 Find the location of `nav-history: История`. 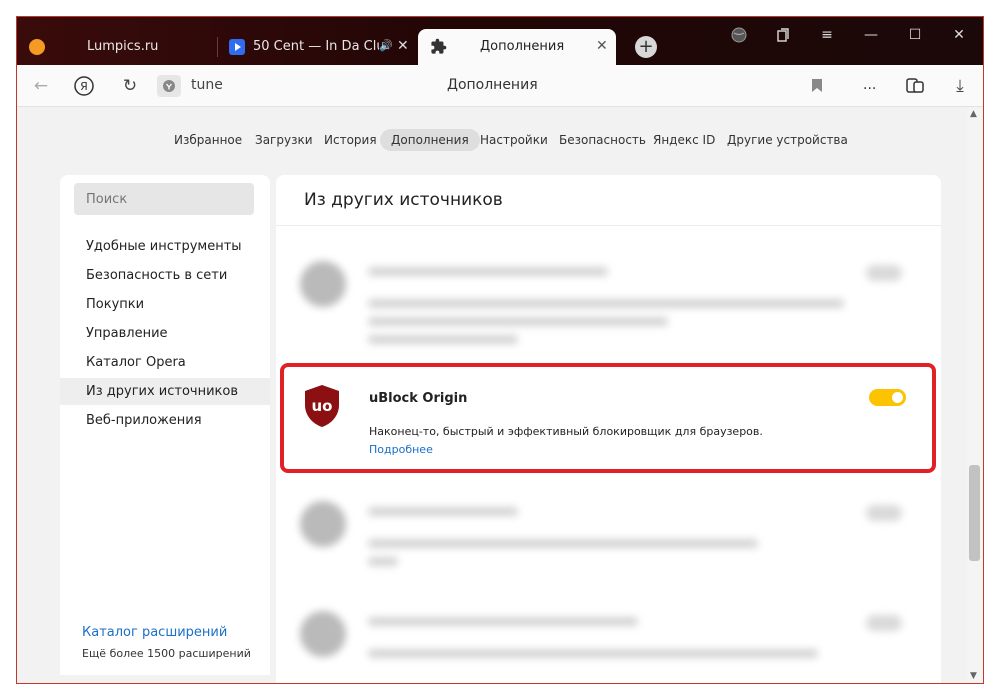

nav-history: История is located at coordinates (350, 140).